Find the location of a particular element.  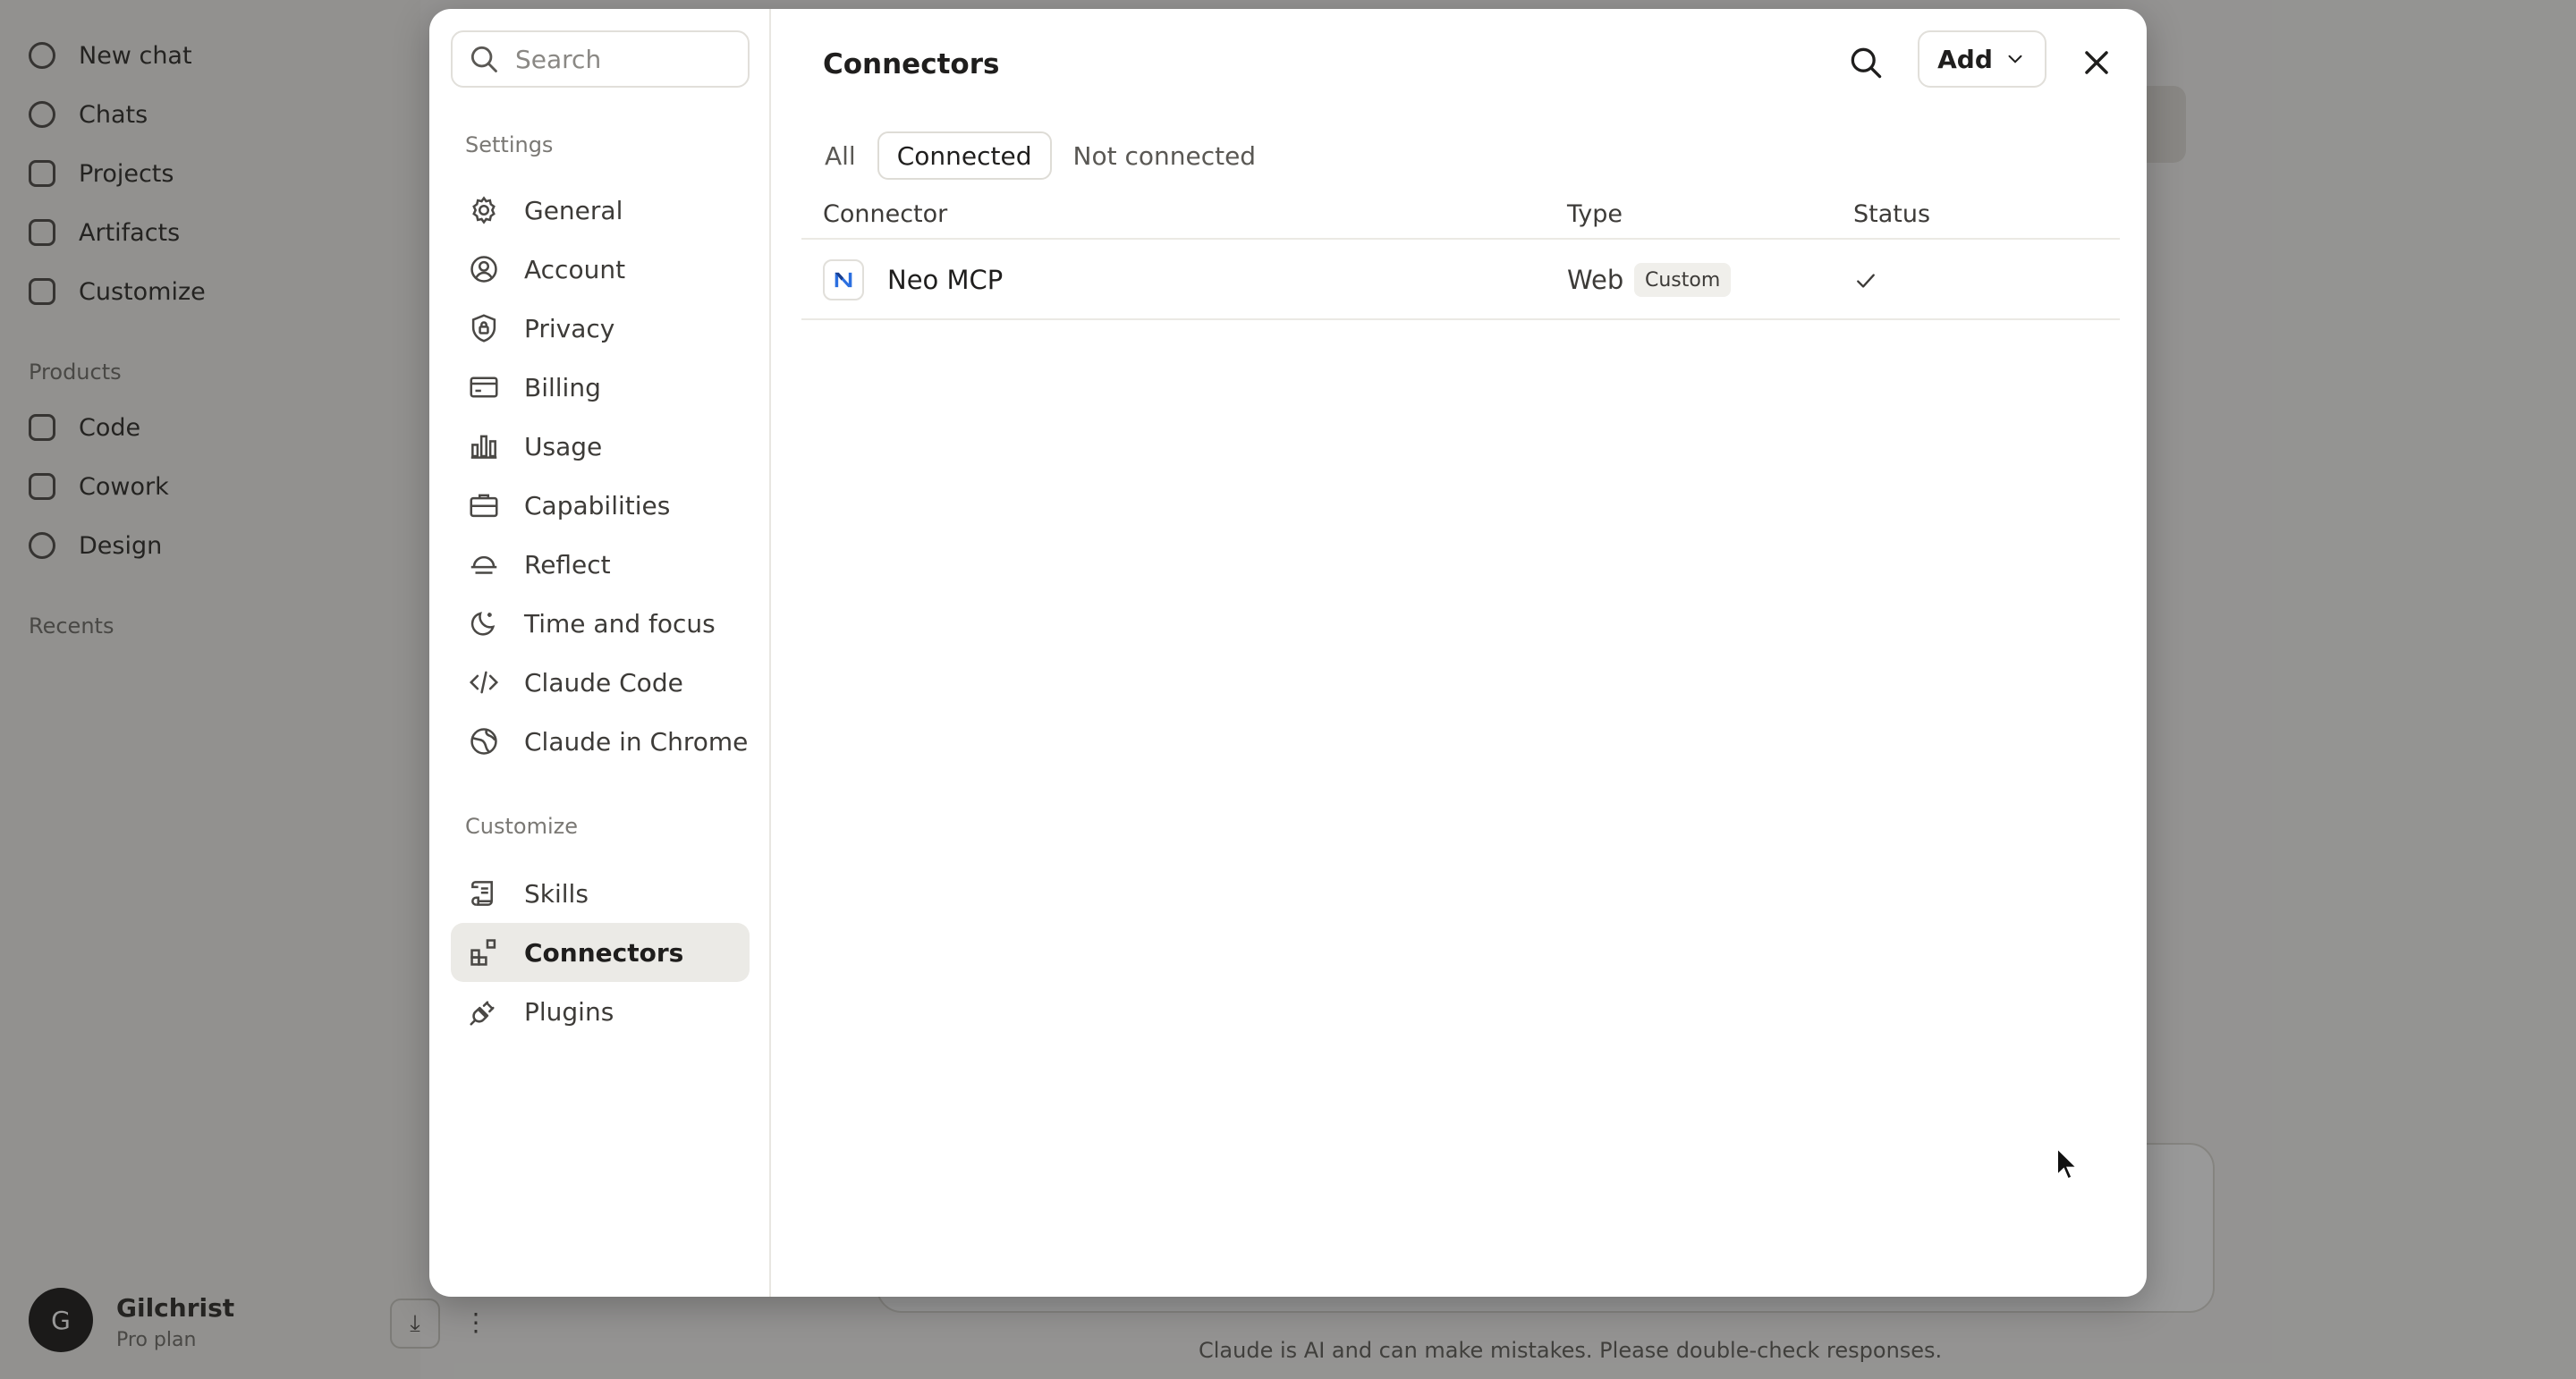

nav-connectors: Connectors is located at coordinates (600, 952).